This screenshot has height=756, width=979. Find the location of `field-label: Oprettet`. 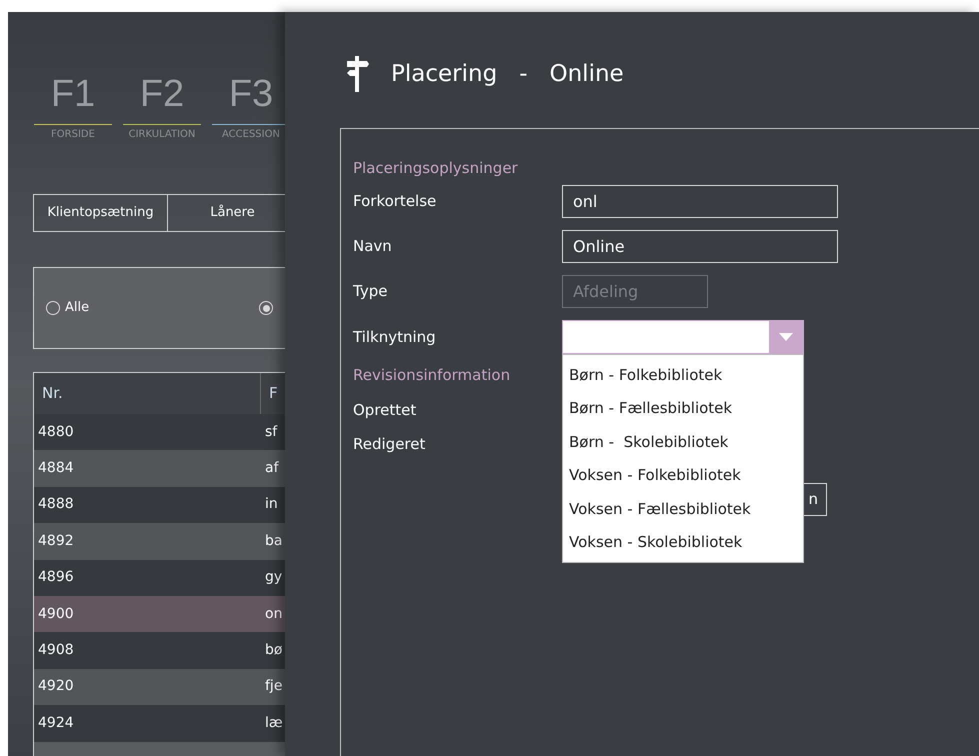

field-label: Oprettet is located at coordinates (384, 410).